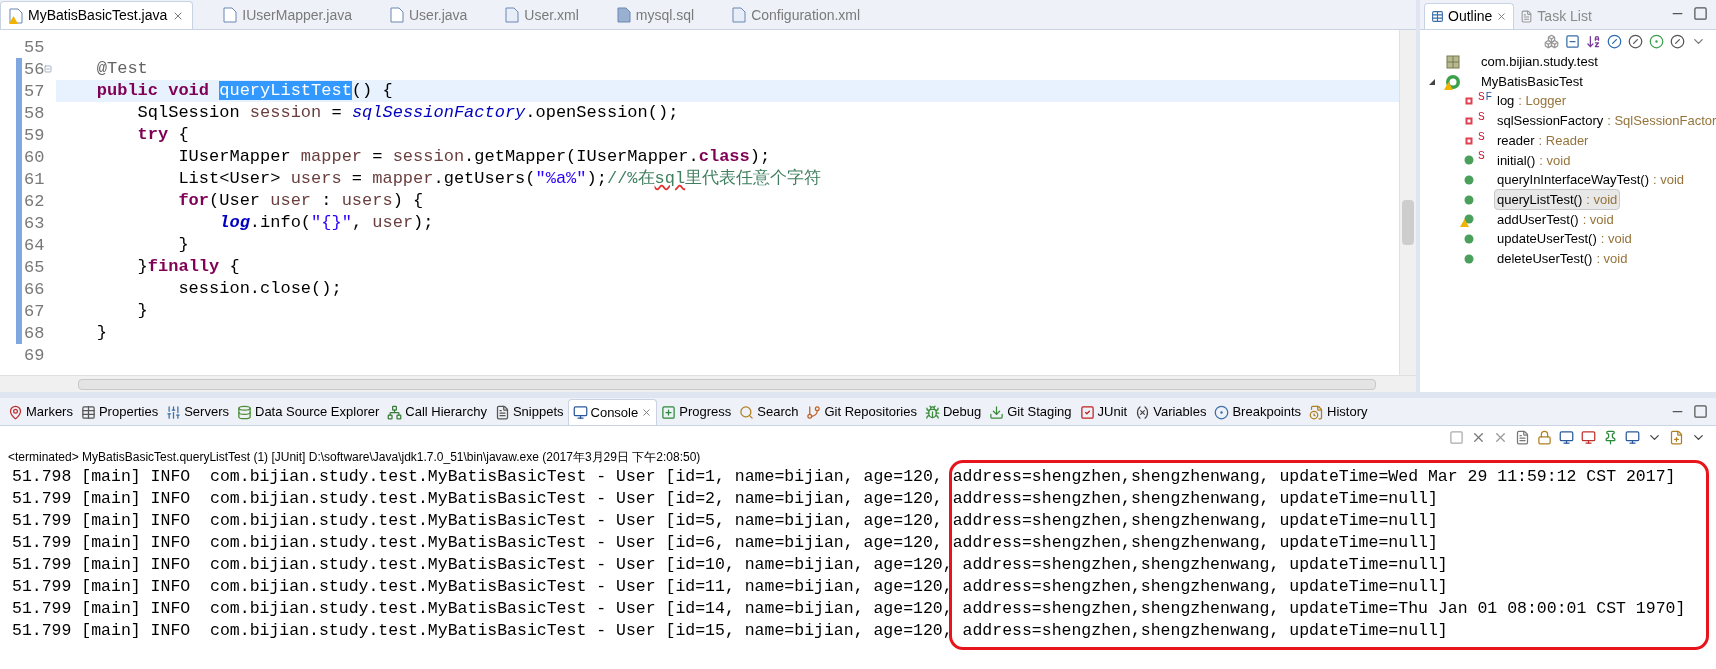  I want to click on outline-icon, so click(1437, 16).